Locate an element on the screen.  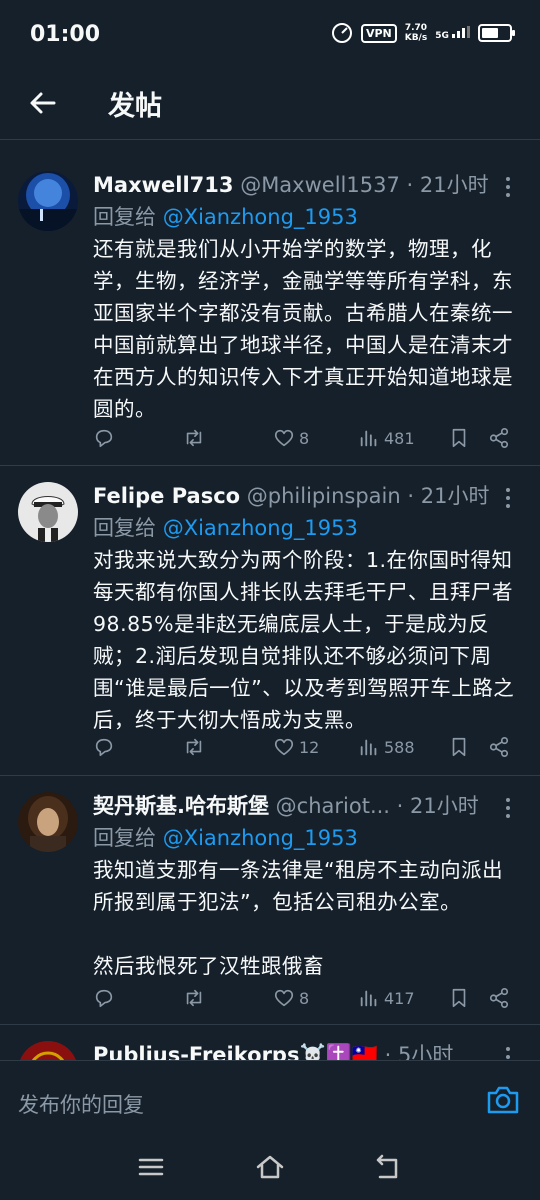
home-icon is located at coordinates (270, 1167).